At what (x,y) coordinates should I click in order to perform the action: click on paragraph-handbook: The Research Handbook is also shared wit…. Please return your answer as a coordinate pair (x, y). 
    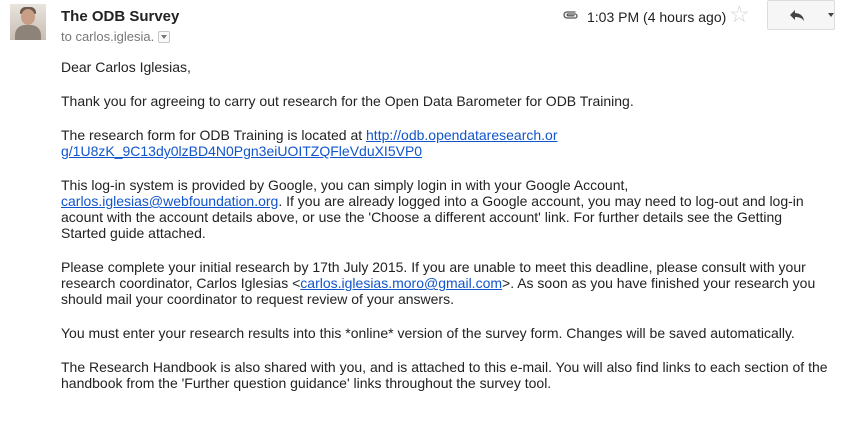
    Looking at the image, I should click on (444, 375).